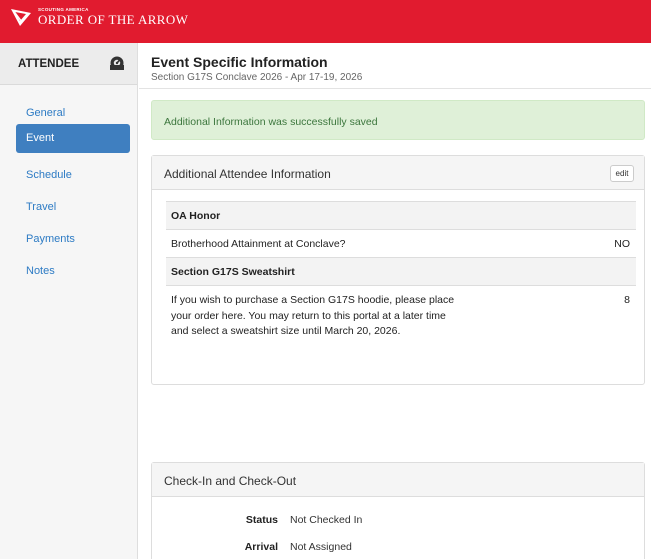 Image resolution: width=651 pixels, height=559 pixels. I want to click on table-row: Brotherhood Attainment at Conclave? NO, so click(401, 243).